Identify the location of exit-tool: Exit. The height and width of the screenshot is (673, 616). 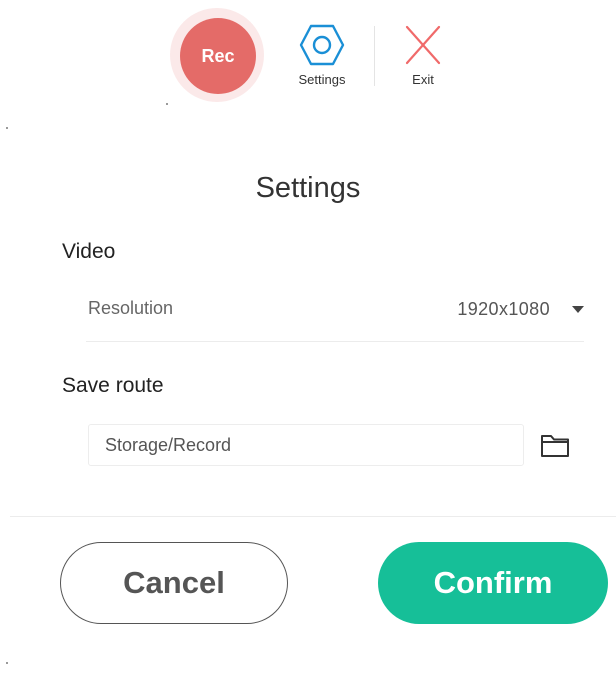
(423, 54).